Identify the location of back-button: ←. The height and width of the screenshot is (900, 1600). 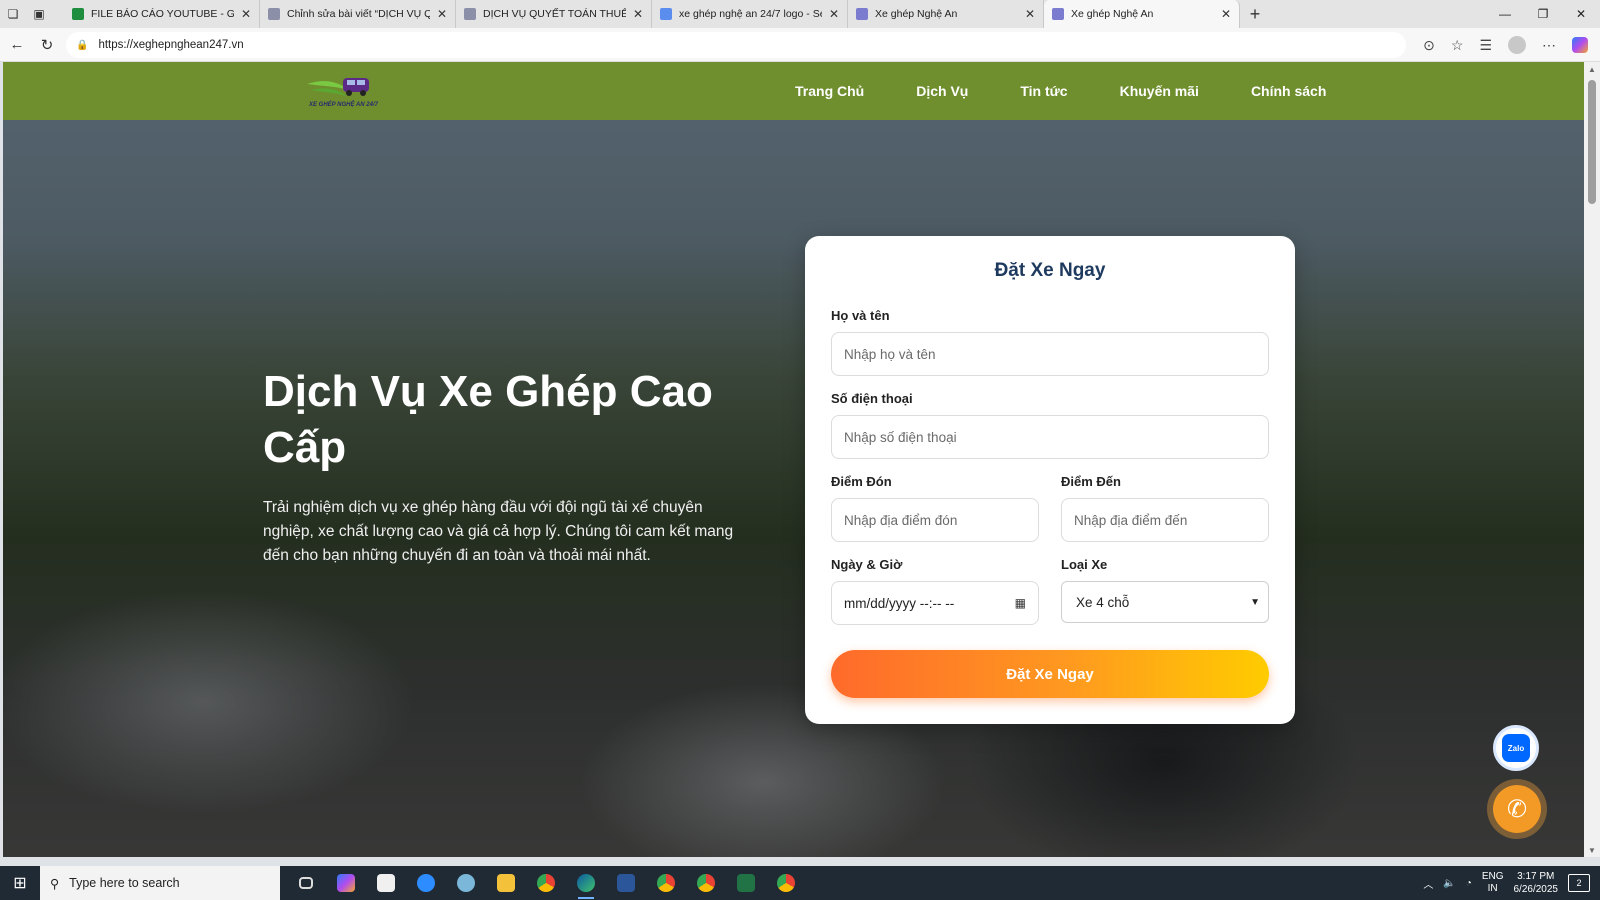
(17, 45).